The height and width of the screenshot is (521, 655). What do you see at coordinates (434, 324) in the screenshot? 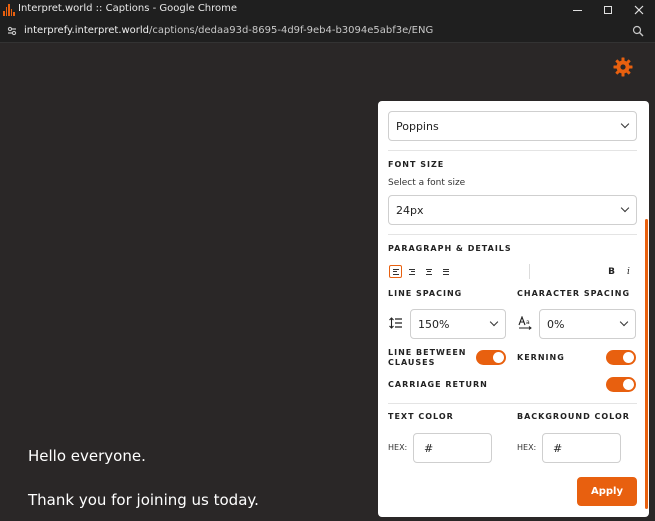
I see `line-spacing-value: 150%` at bounding box center [434, 324].